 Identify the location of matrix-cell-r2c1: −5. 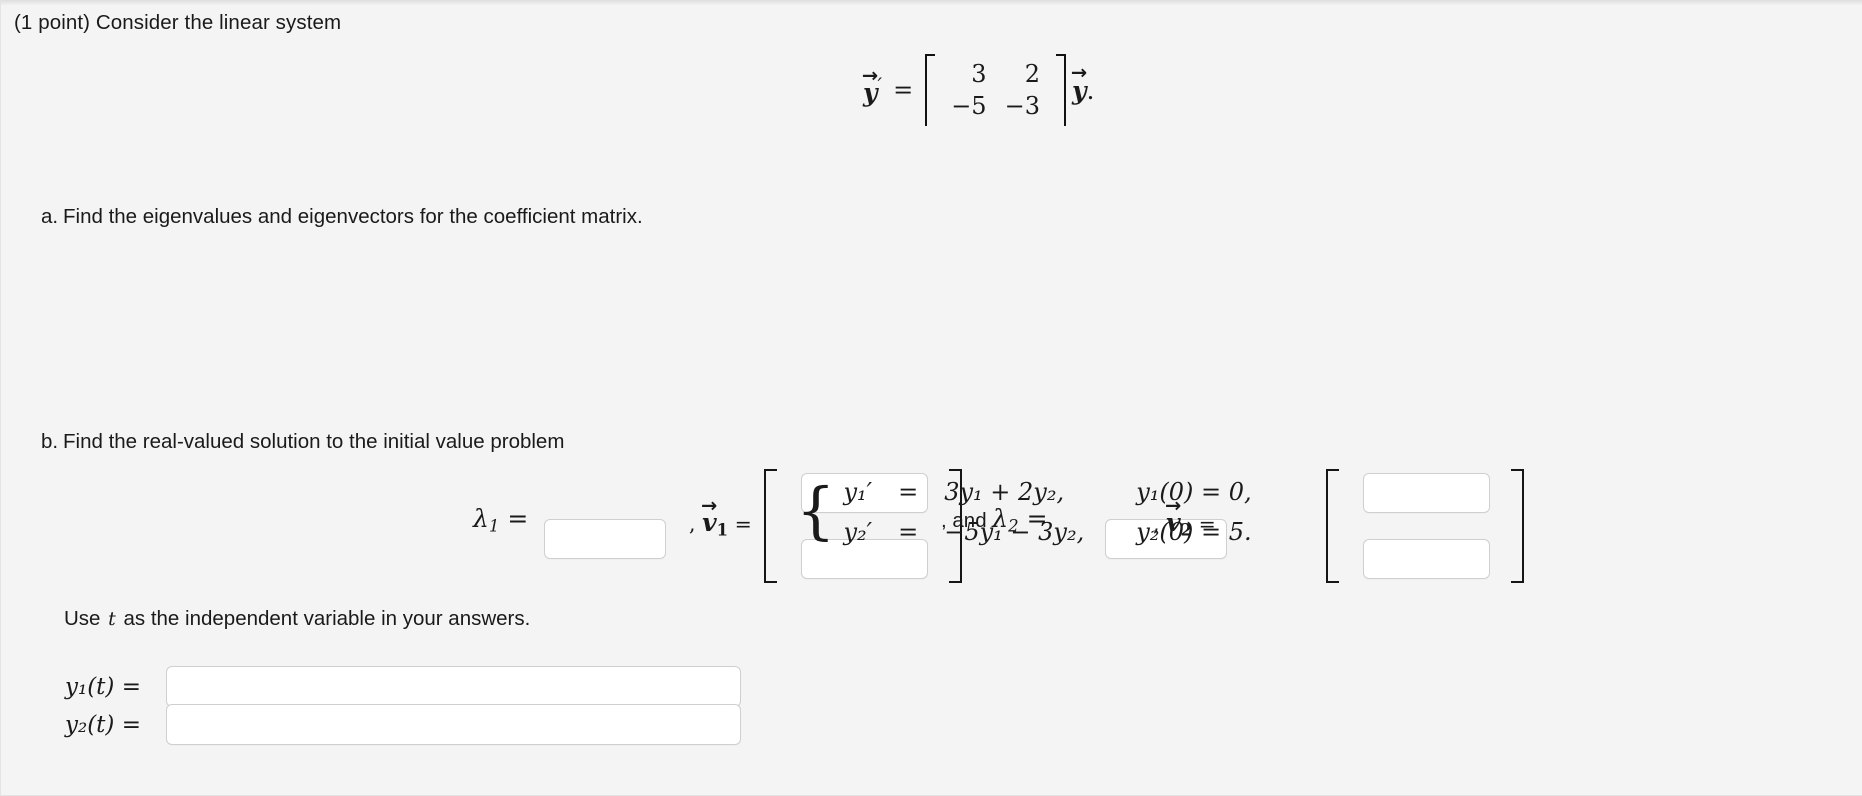
(969, 106).